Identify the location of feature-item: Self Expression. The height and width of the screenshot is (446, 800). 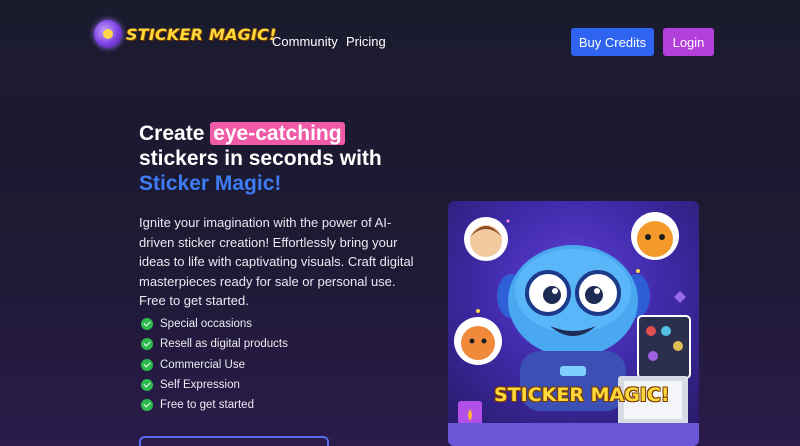
(214, 385).